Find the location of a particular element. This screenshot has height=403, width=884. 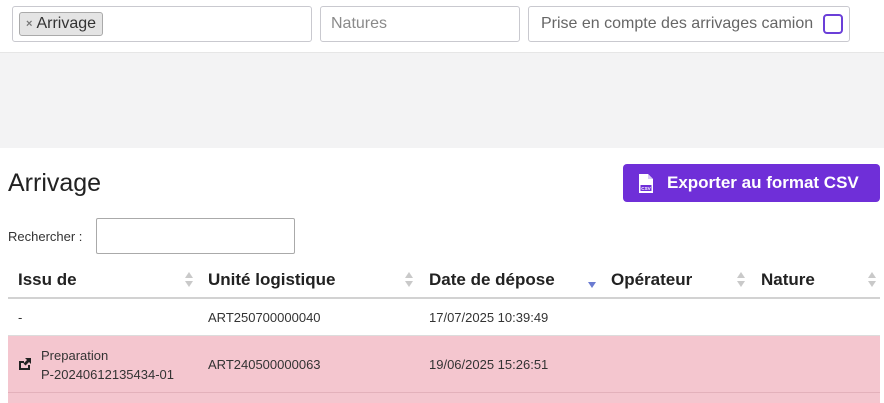

chip-remove-icon: × is located at coordinates (29, 24).